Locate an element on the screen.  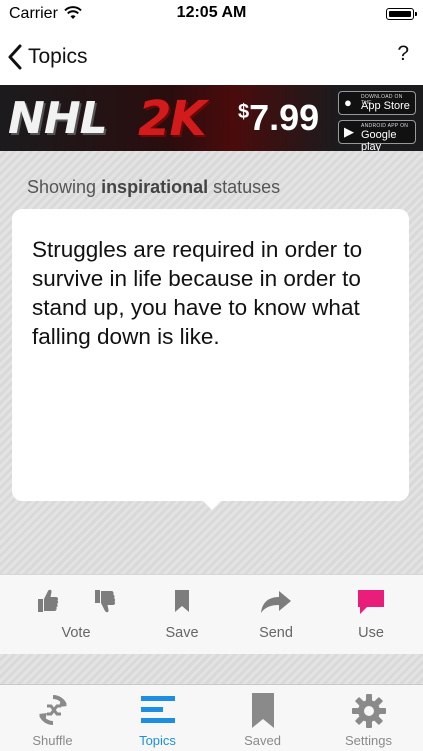
ad-logo-2k: 2K is located at coordinates (172, 119).